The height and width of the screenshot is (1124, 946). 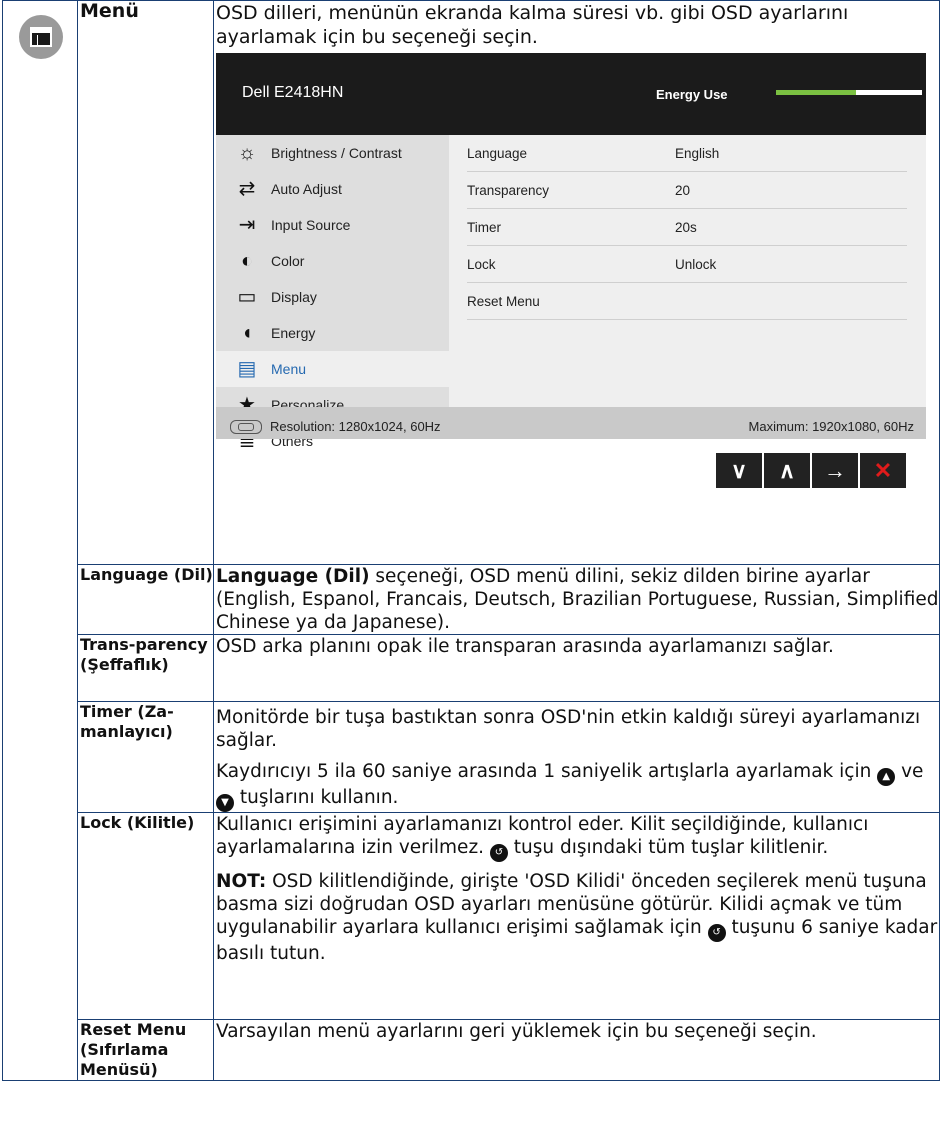 What do you see at coordinates (909, 771) in the screenshot?
I see `desc-part: ve` at bounding box center [909, 771].